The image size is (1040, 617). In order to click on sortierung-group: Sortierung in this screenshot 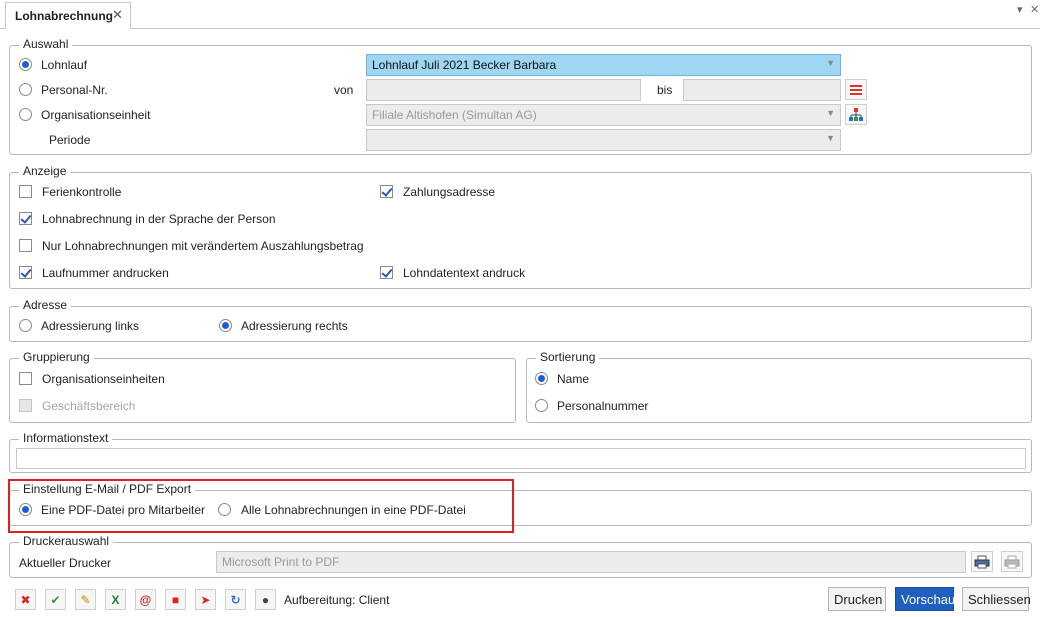, I will do `click(779, 386)`.